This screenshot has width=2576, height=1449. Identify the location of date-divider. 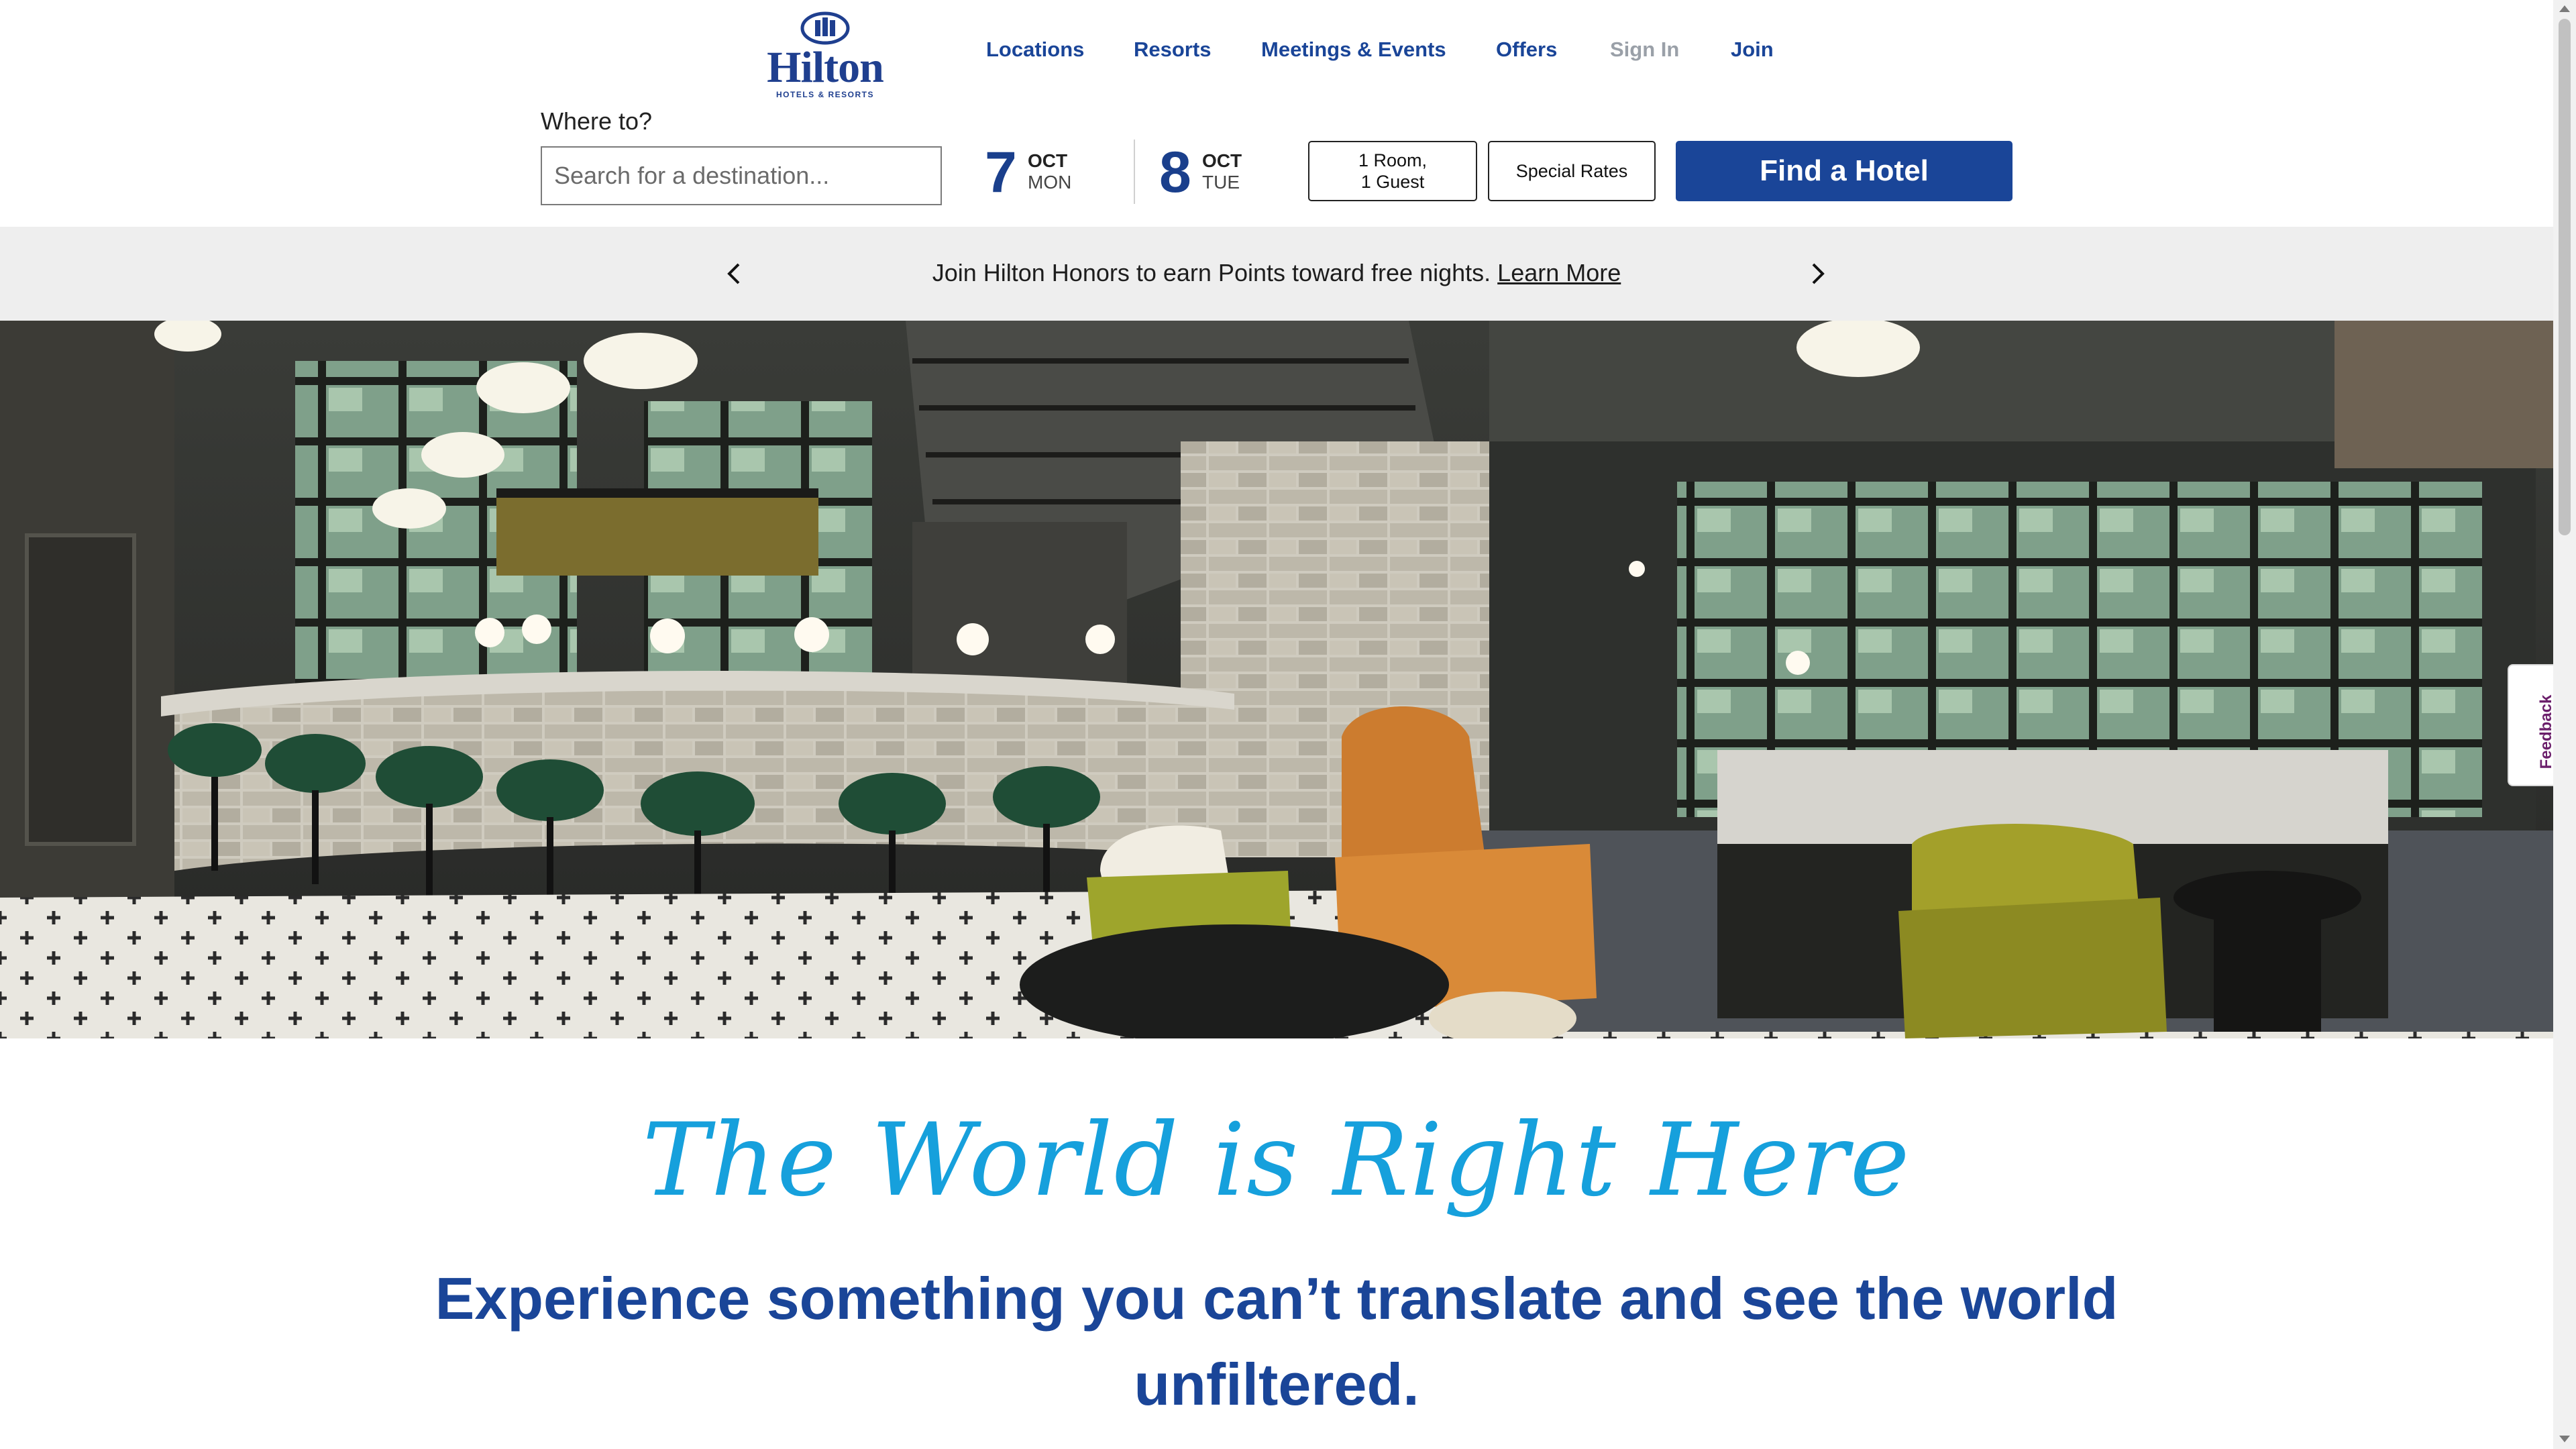
(1134, 172).